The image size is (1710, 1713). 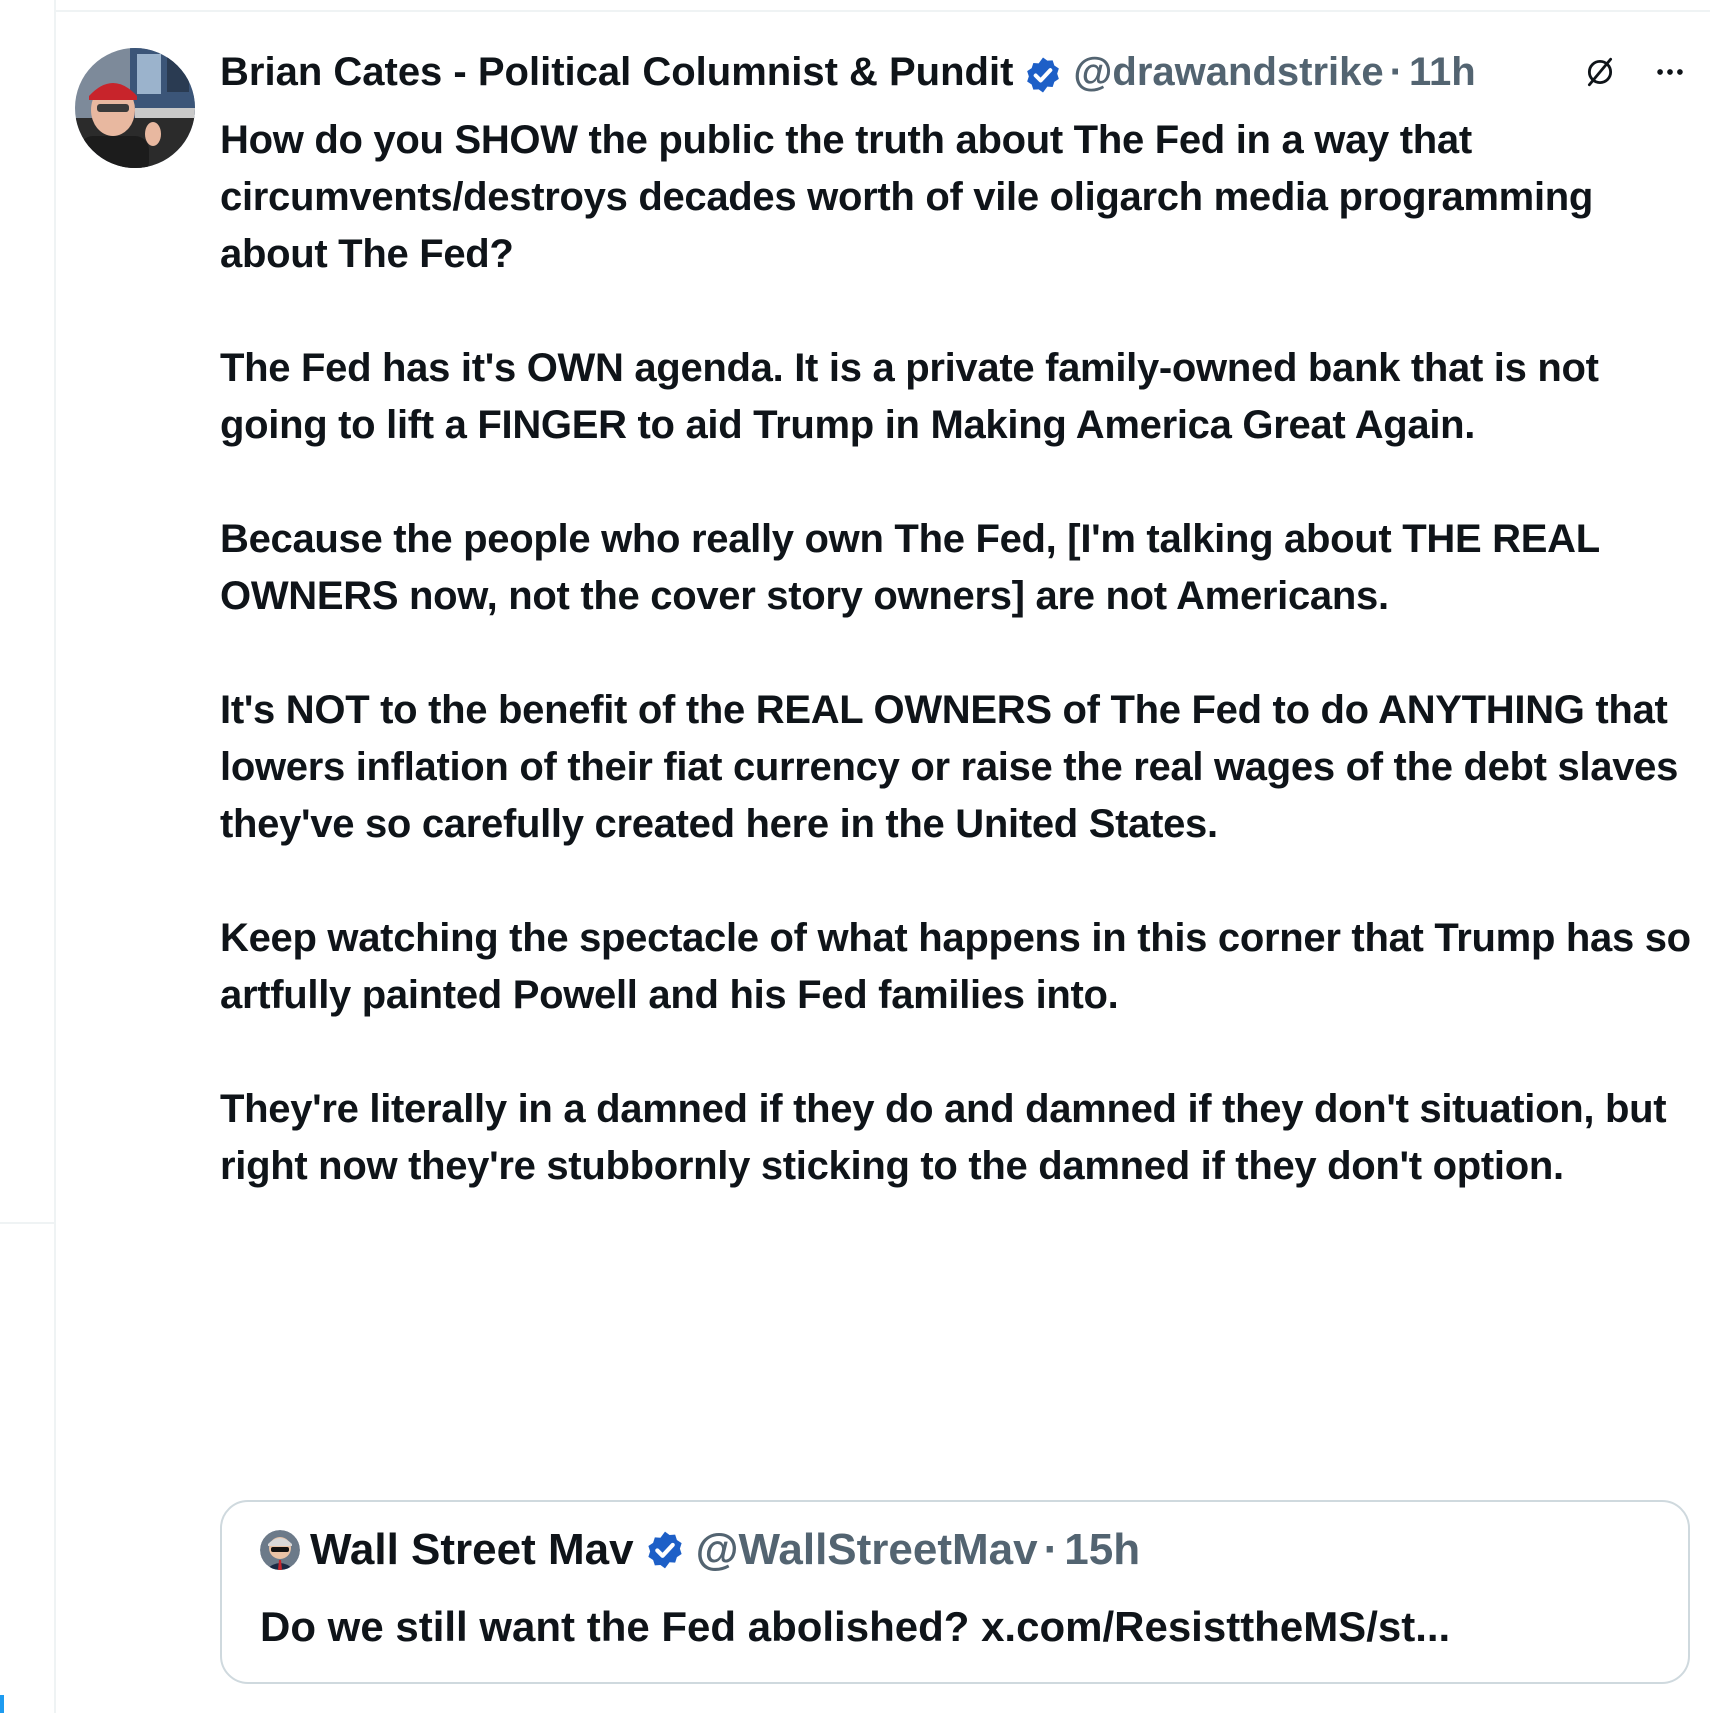 I want to click on quoted-tweet-timestamp: 15h, so click(x=1102, y=1550).